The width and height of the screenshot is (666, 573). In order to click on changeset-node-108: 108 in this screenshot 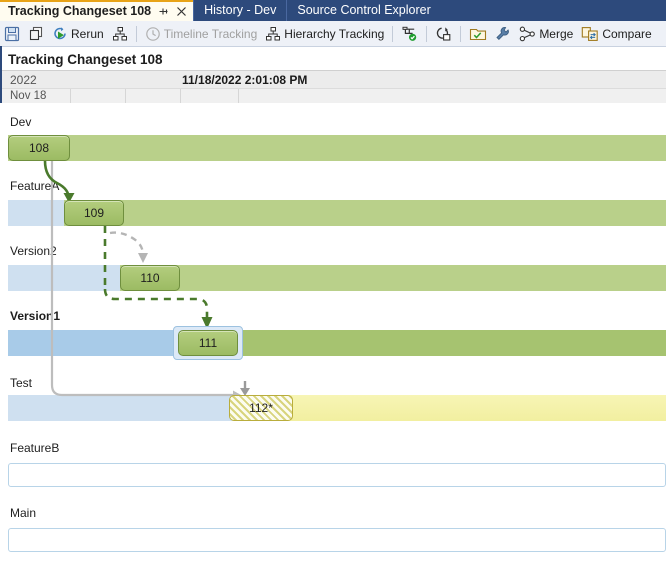, I will do `click(39, 148)`.